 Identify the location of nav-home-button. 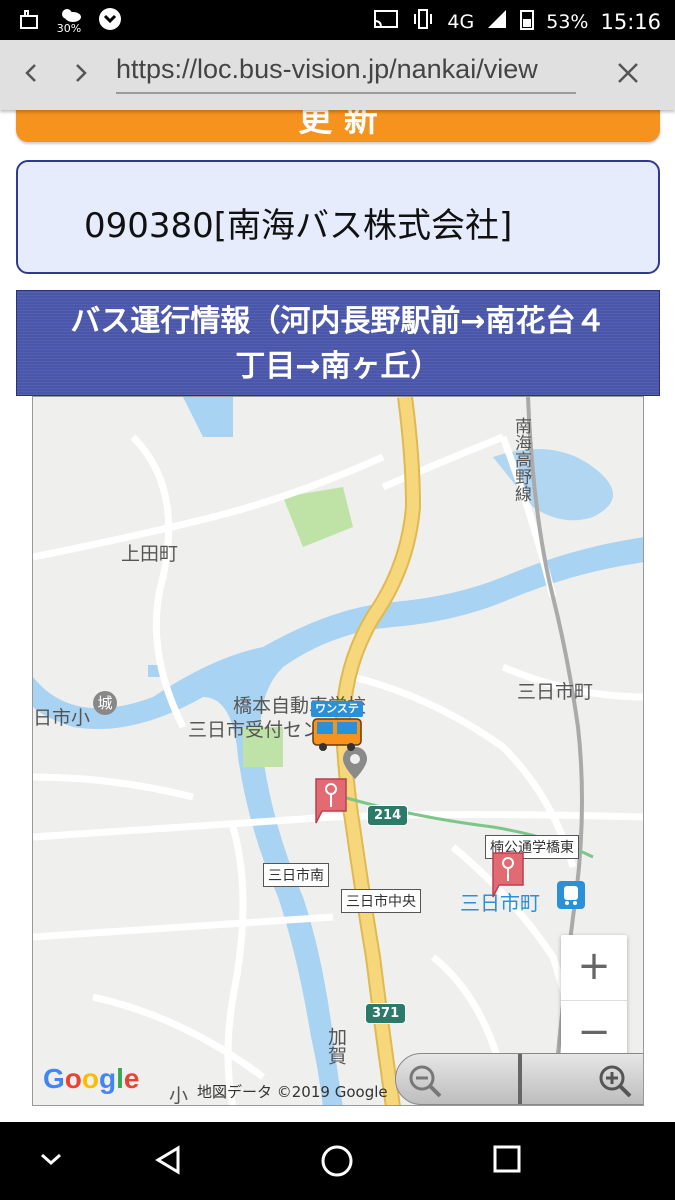
(337, 1165).